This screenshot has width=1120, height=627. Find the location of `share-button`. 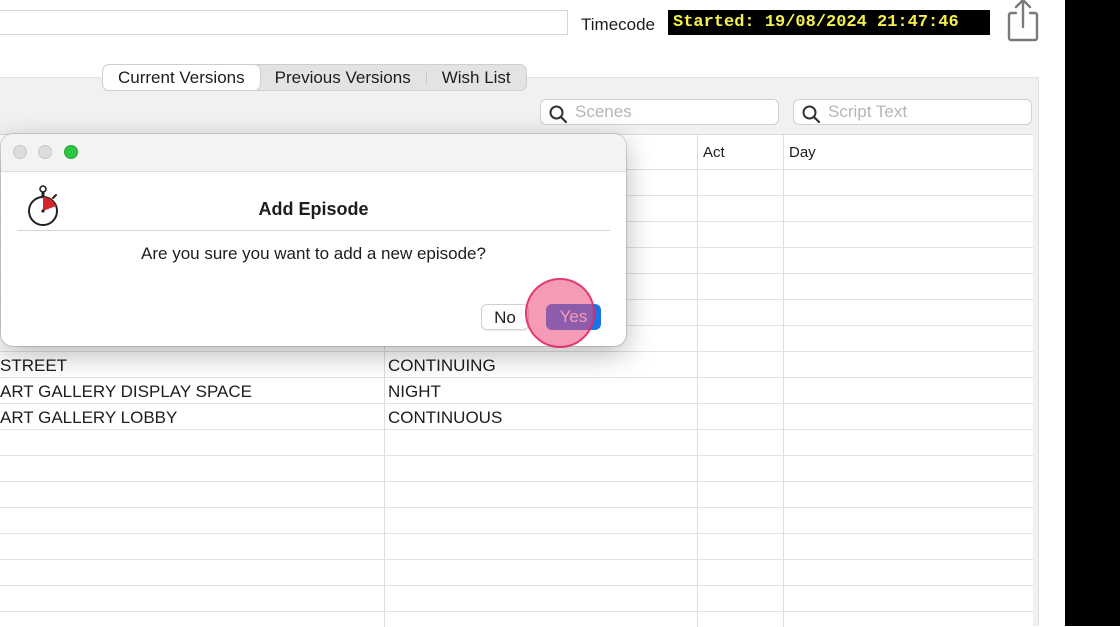

share-button is located at coordinates (1023, 21).